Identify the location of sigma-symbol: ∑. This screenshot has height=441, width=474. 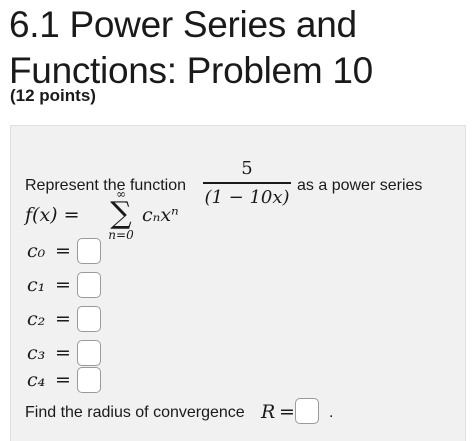
(121, 213).